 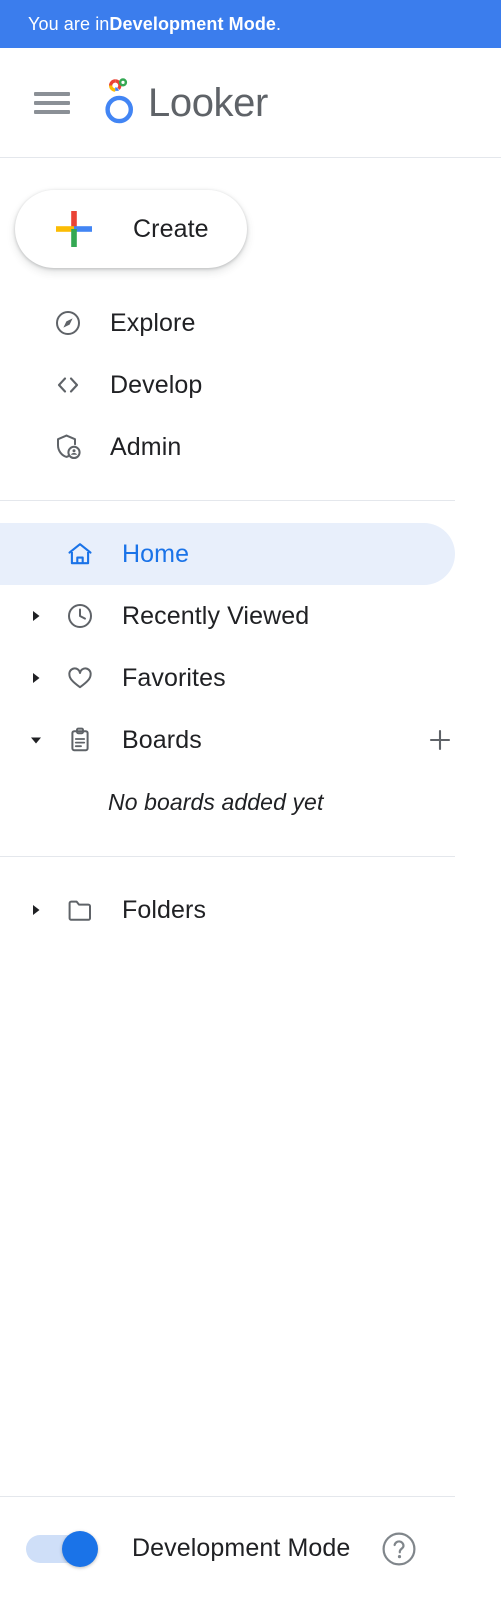 I want to click on boards-empty-message: No boards added yet, so click(x=216, y=802).